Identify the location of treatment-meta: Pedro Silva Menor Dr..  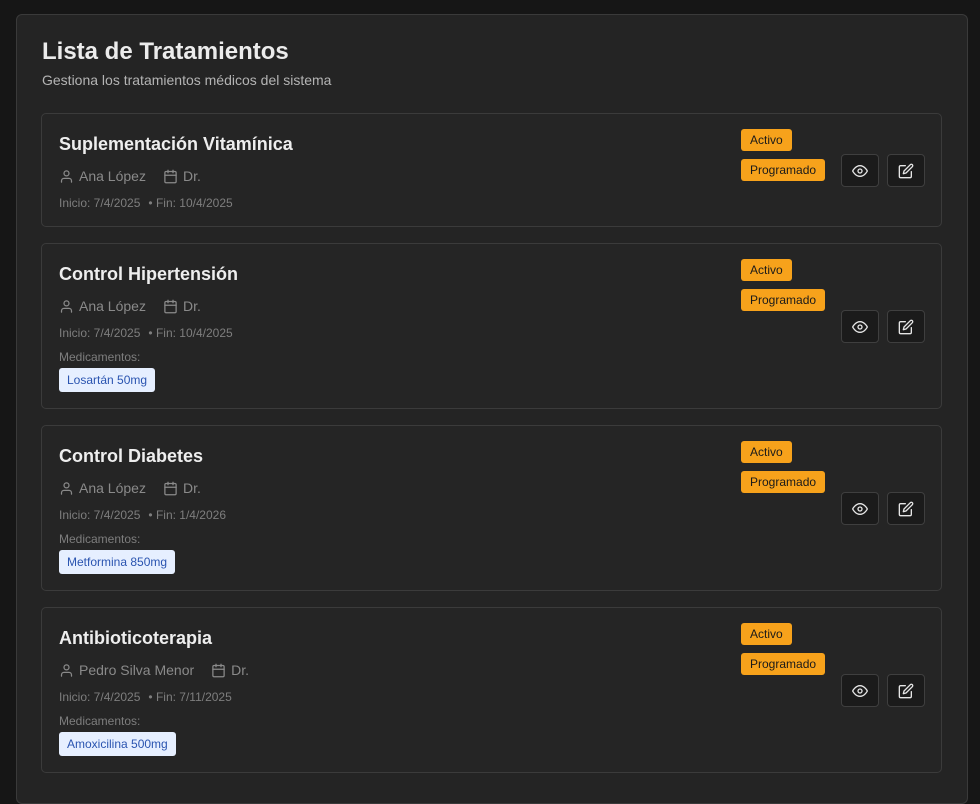
(154, 670).